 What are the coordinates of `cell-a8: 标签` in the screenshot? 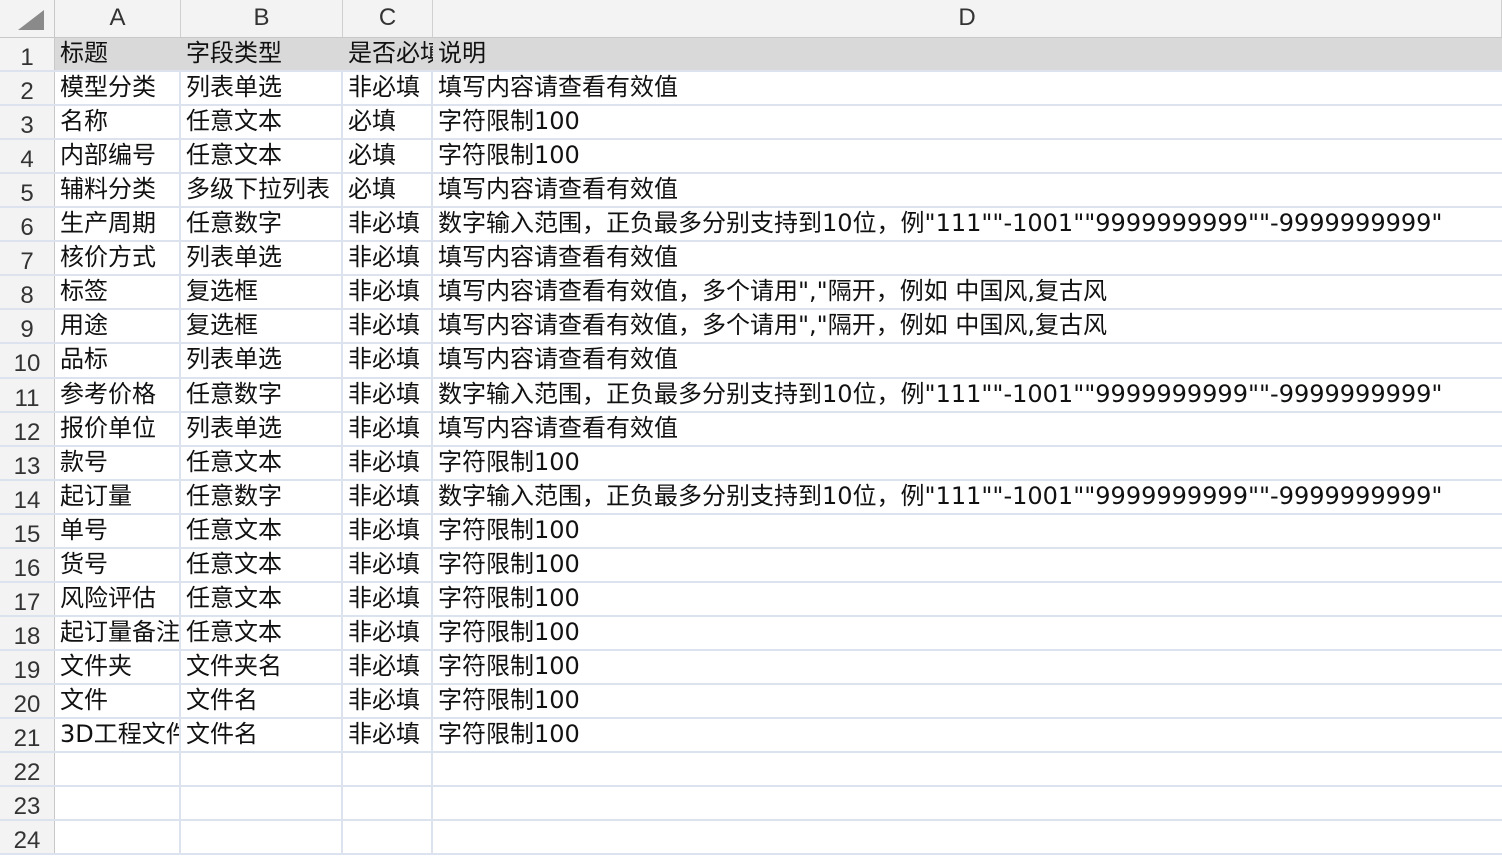 It's located at (118, 292).